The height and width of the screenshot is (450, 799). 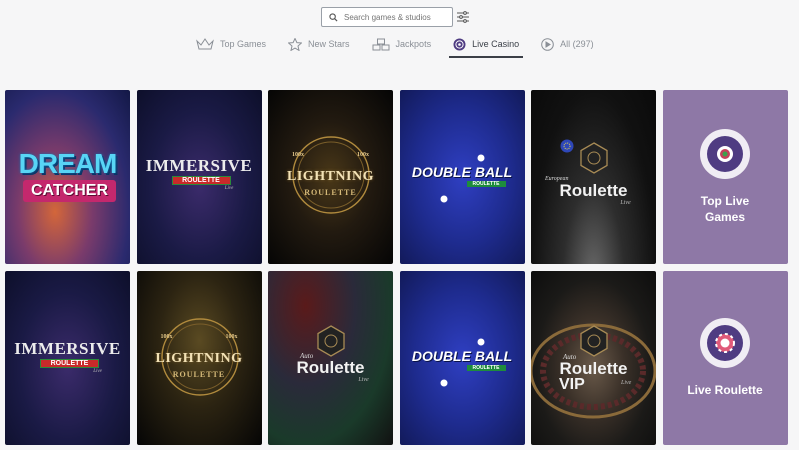 I want to click on tab-all: All (297), so click(x=567, y=44).